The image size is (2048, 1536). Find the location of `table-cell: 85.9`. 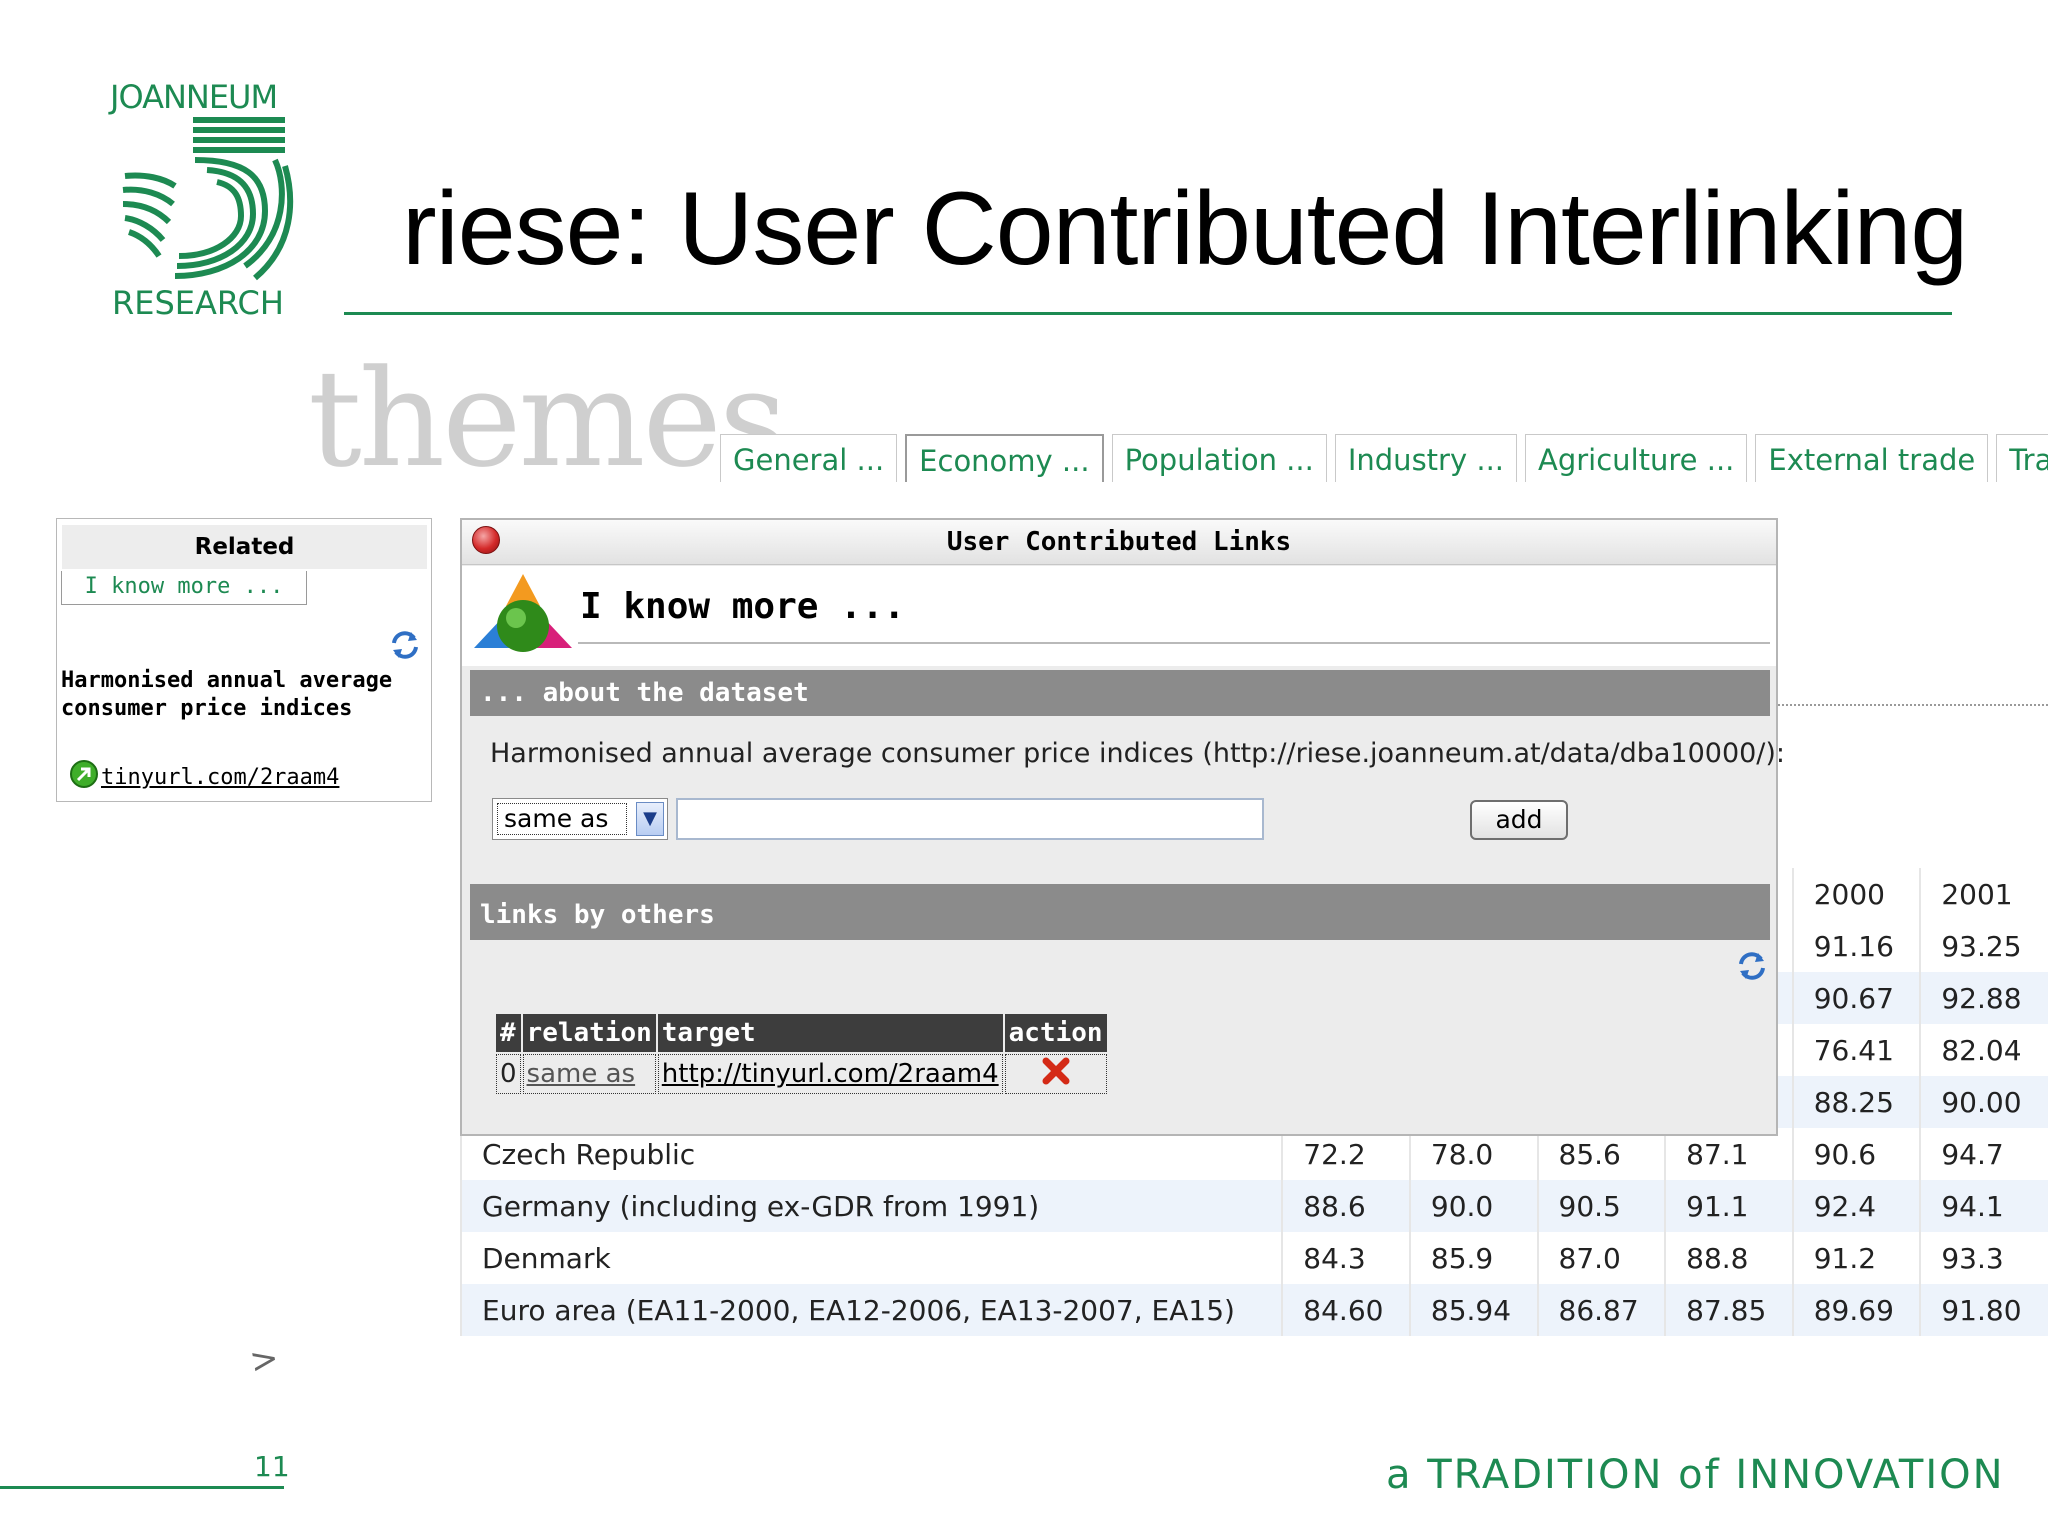

table-cell: 85.9 is located at coordinates (1473, 1258).